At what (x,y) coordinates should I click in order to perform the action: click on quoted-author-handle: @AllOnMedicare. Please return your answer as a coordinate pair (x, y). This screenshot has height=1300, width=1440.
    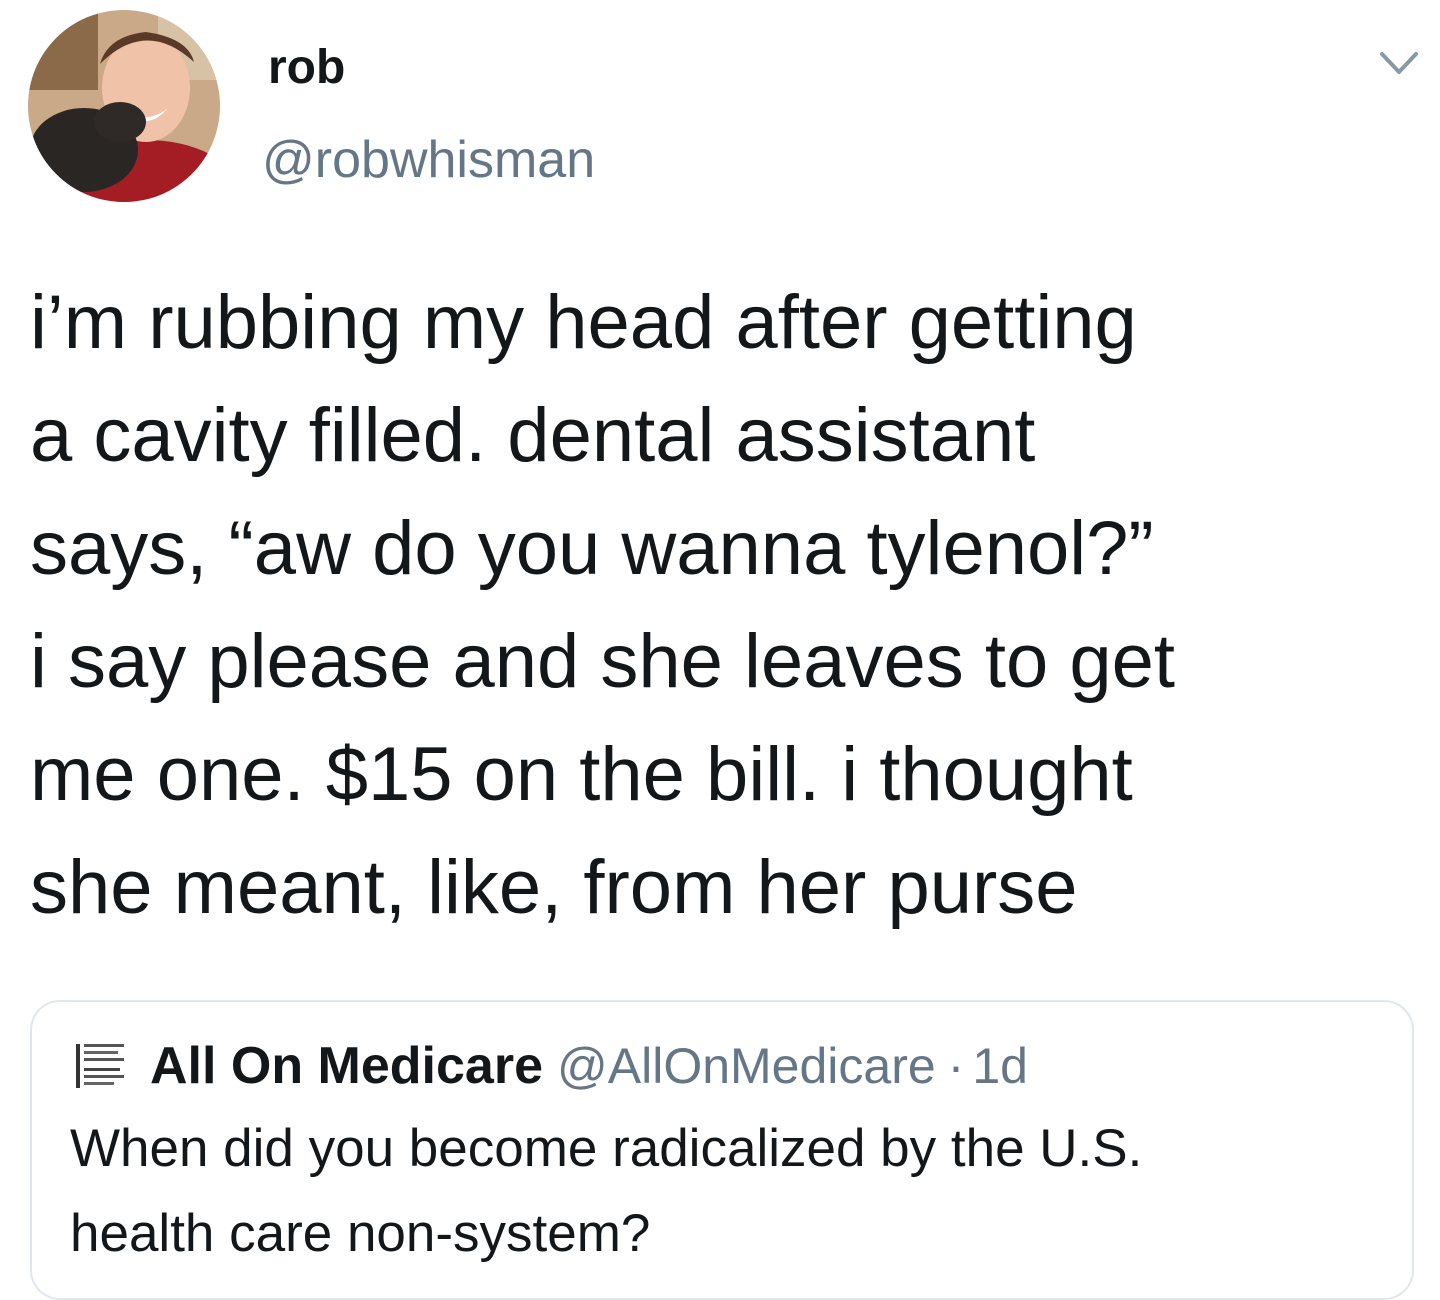
    Looking at the image, I should click on (746, 1066).